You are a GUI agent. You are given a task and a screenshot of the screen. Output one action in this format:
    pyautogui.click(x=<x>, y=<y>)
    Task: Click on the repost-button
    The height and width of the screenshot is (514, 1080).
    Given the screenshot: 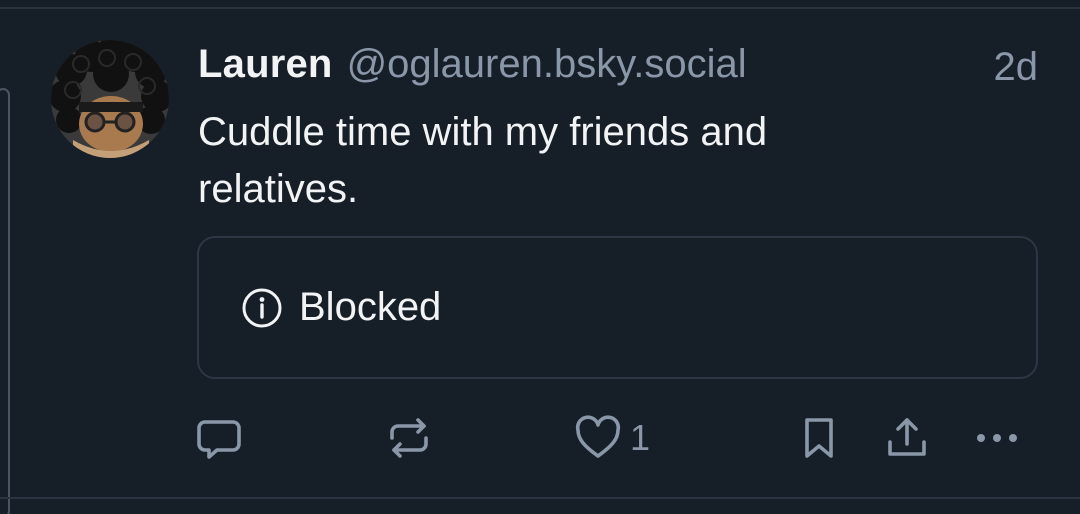 What is the action you would take?
    pyautogui.click(x=409, y=438)
    